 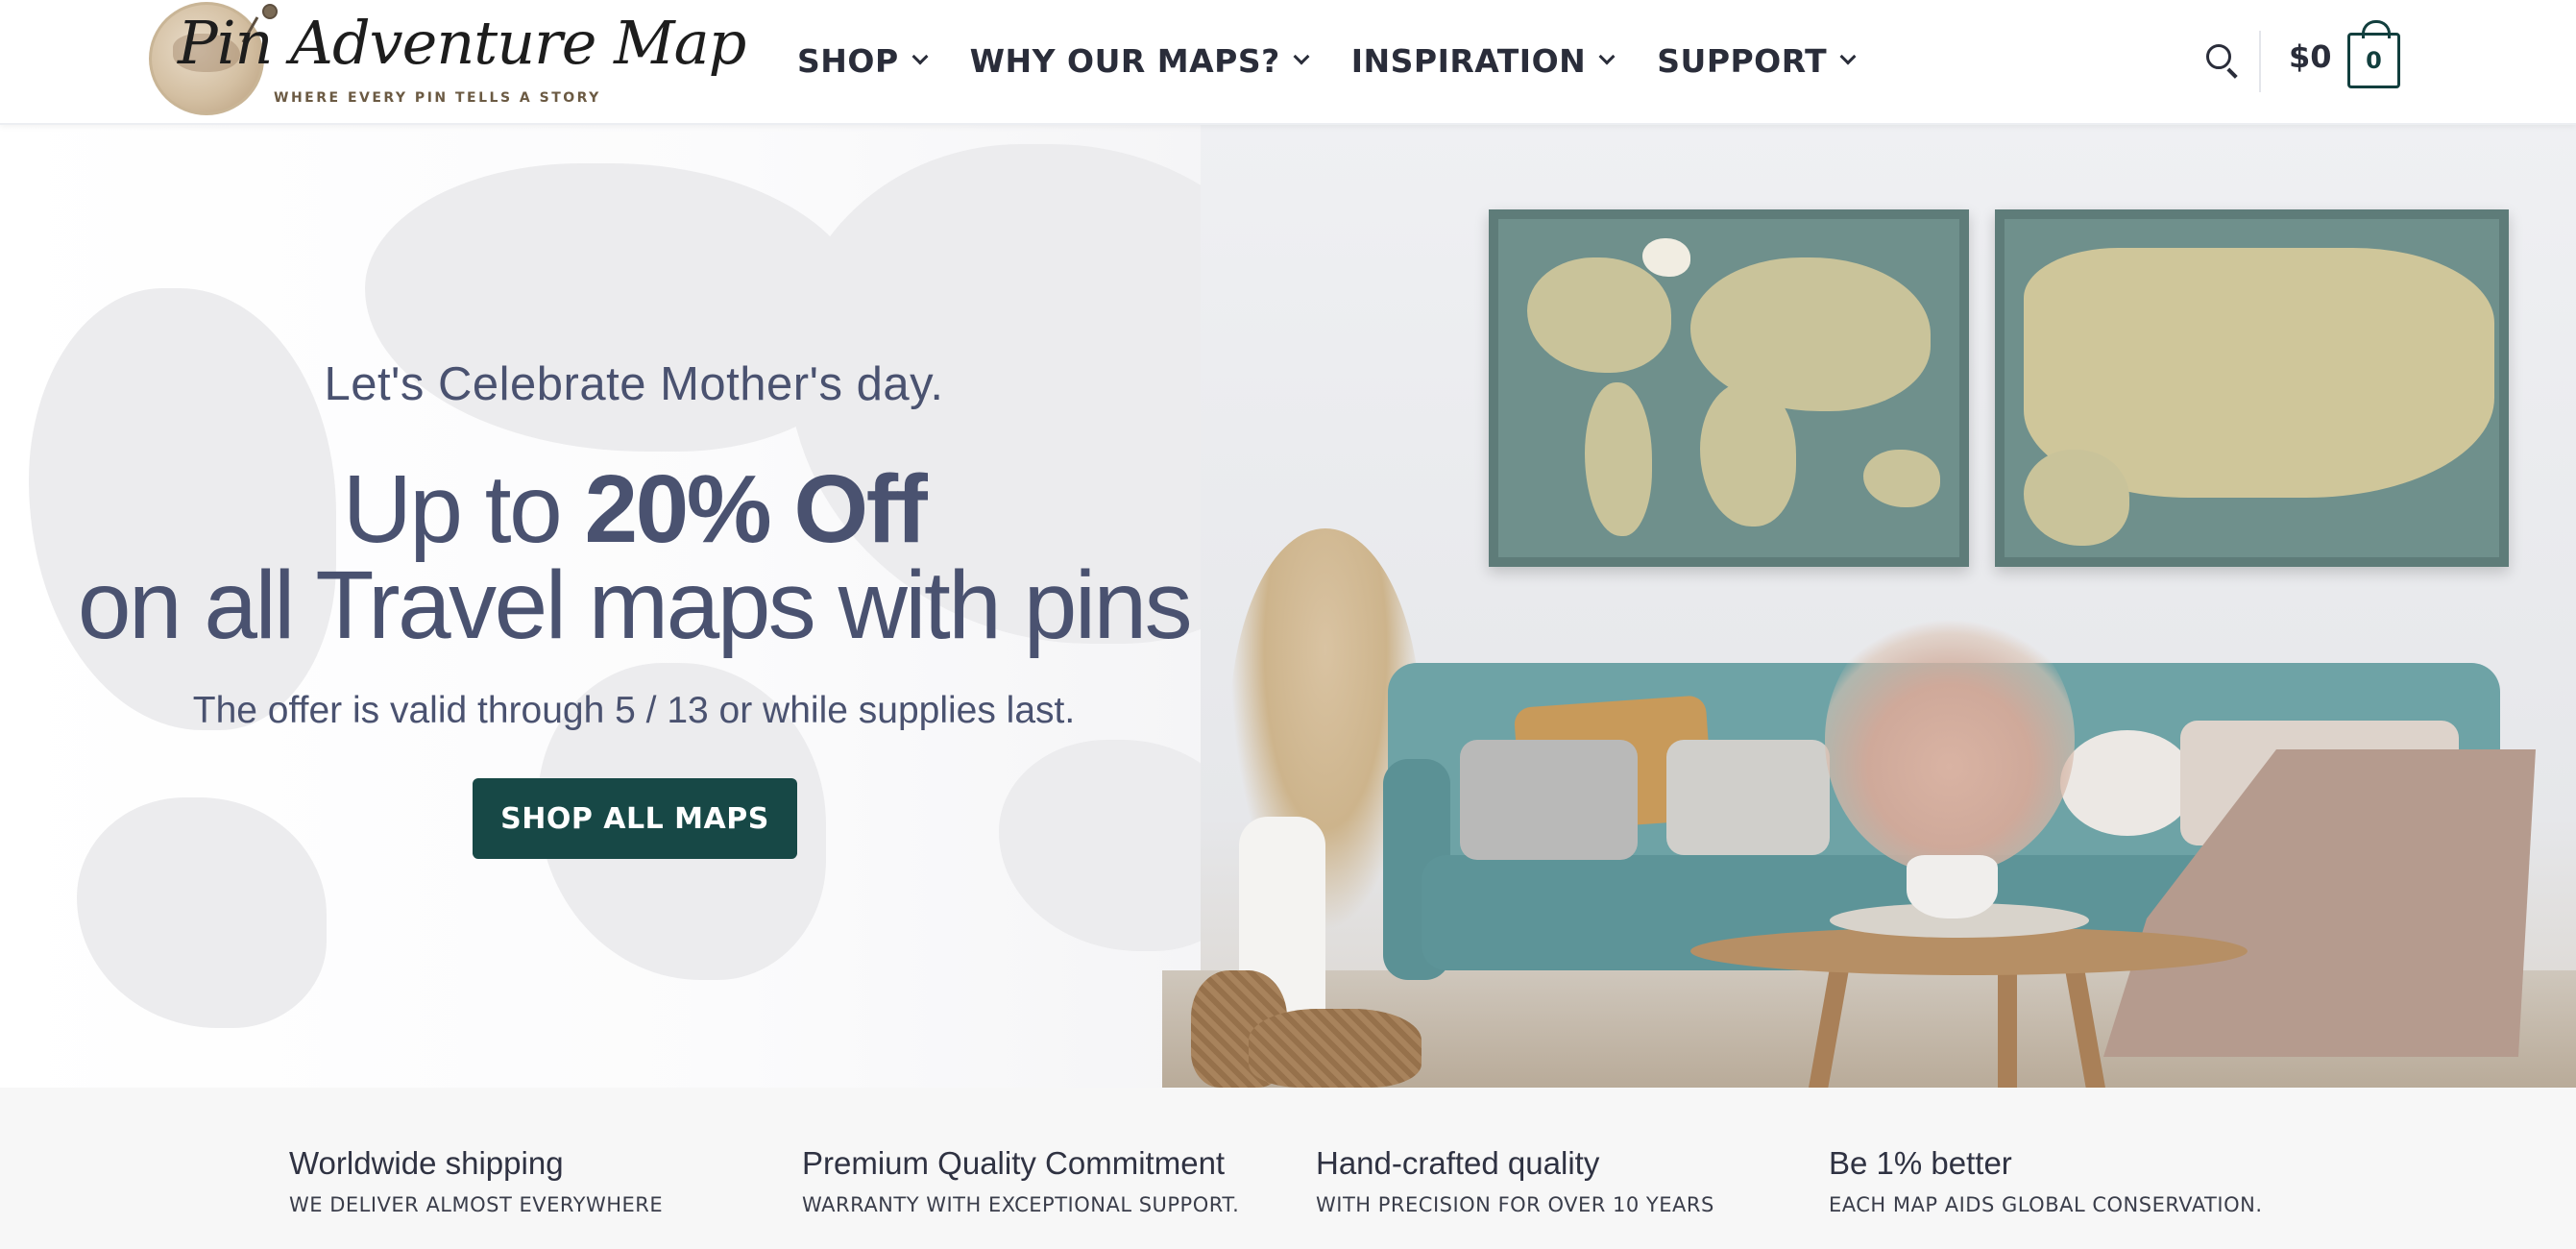 I want to click on feature-subtitle: WE DELIVER ALMOST EVERYWHERE, so click(x=476, y=1204).